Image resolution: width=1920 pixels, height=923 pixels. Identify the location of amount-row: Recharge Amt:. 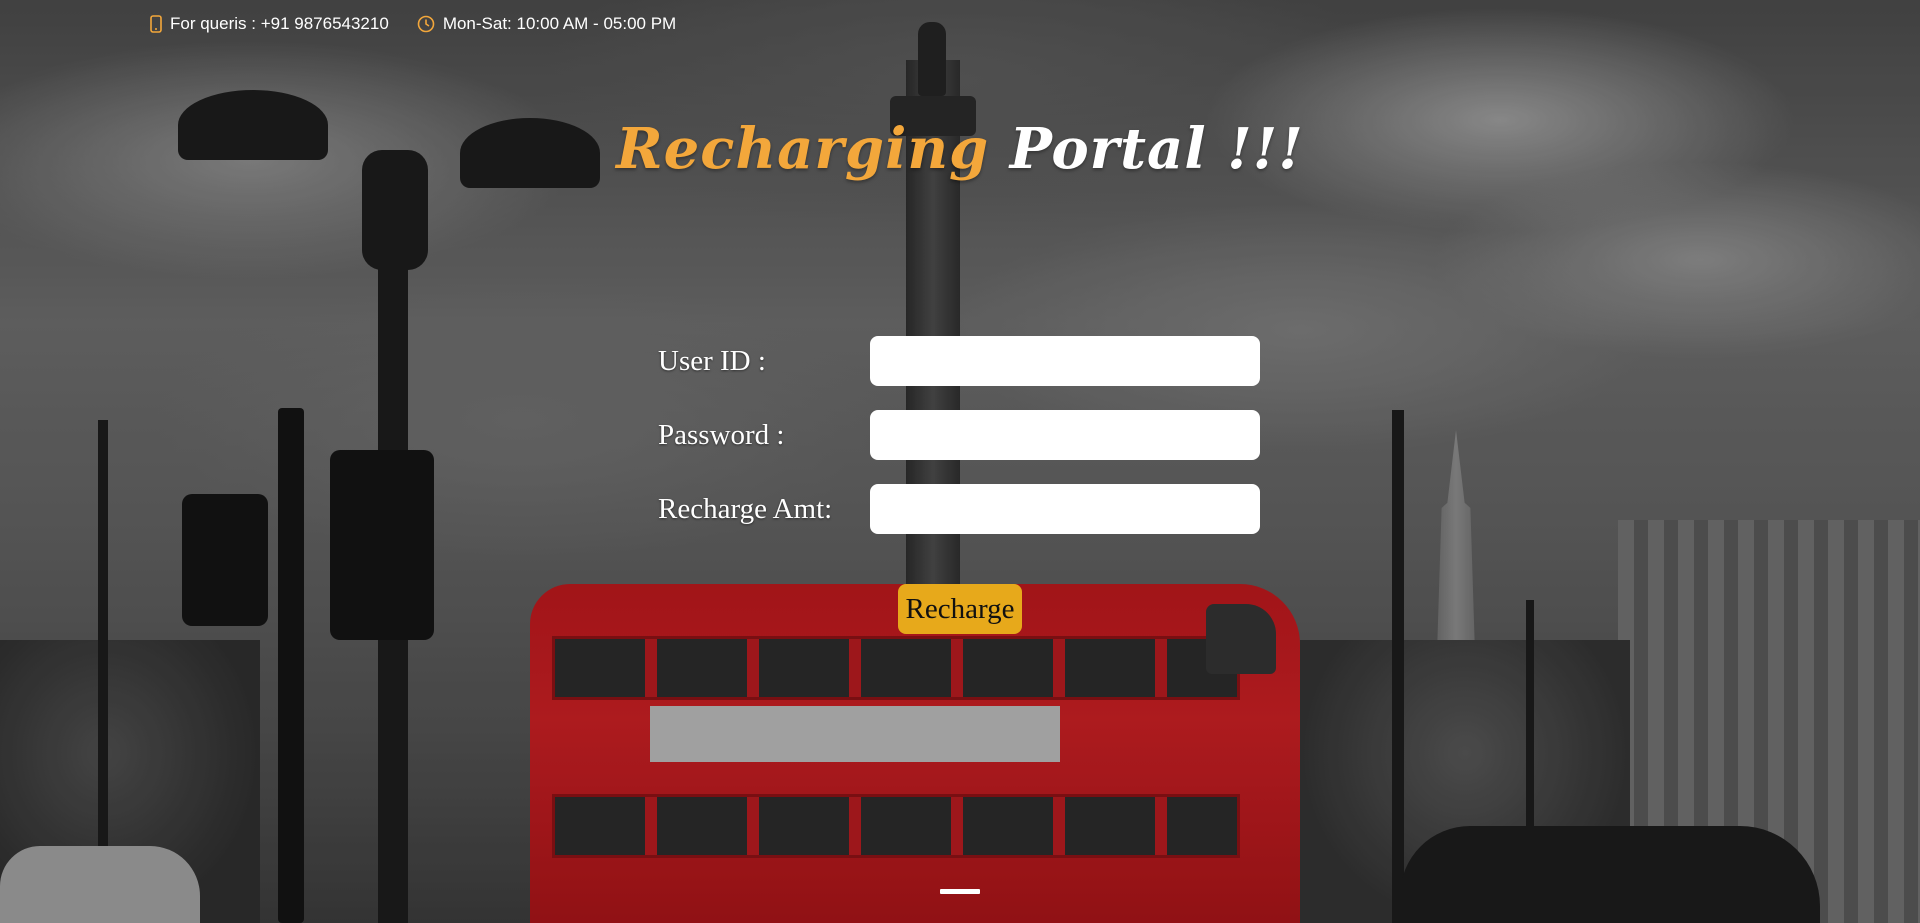
(960, 509).